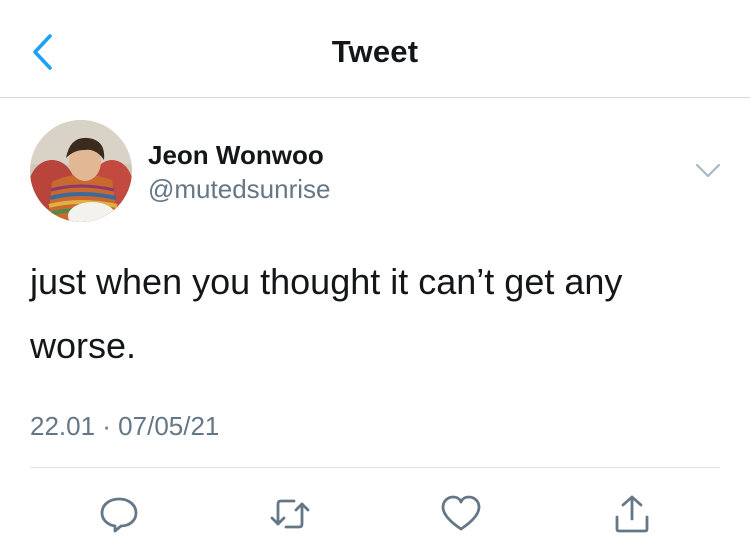 The image size is (750, 554). What do you see at coordinates (375, 467) in the screenshot?
I see `divider` at bounding box center [375, 467].